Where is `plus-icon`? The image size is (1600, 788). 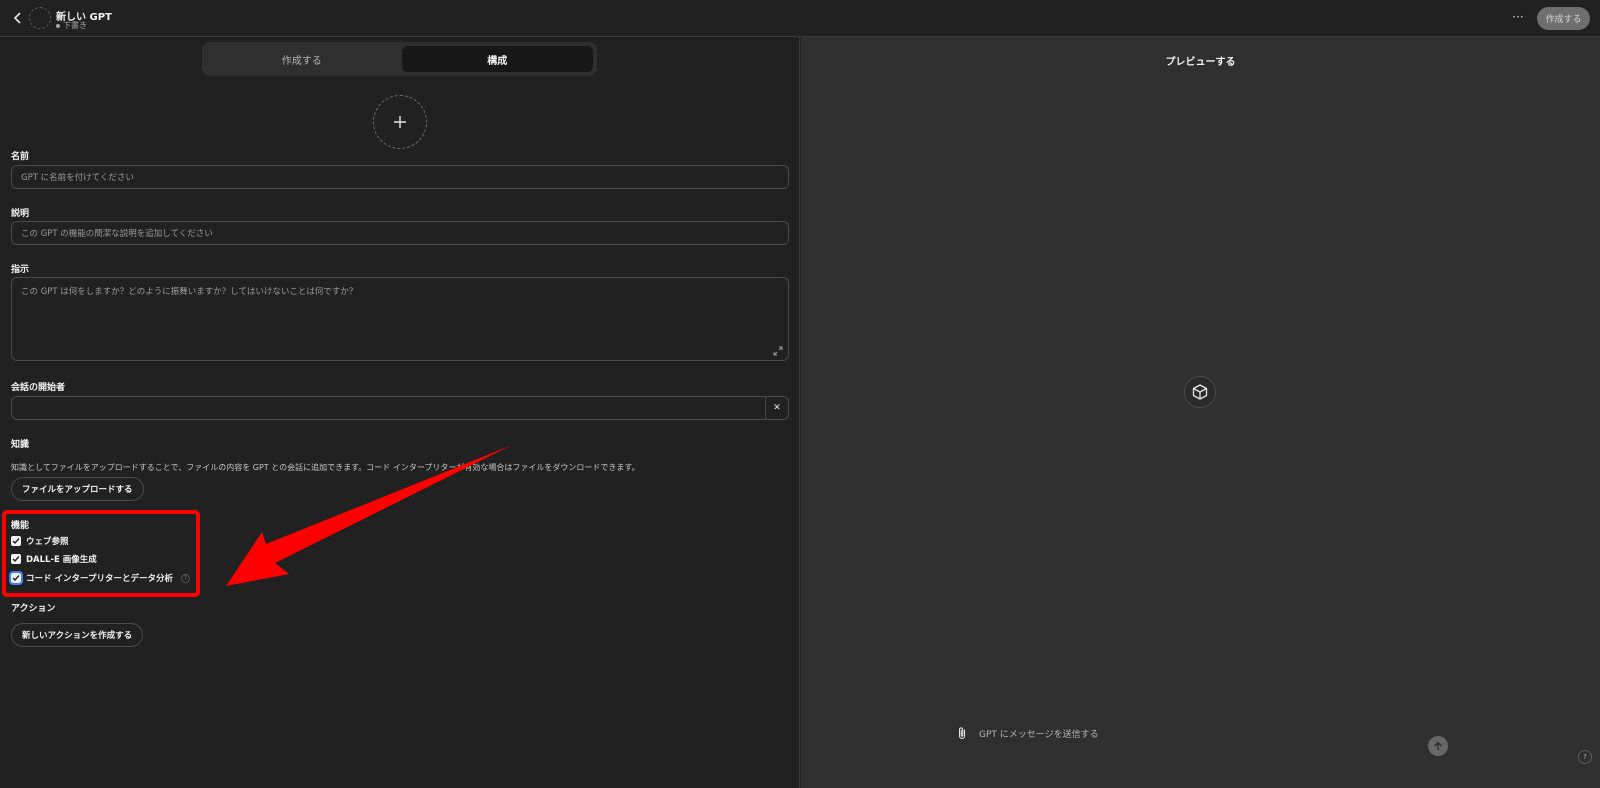 plus-icon is located at coordinates (400, 122).